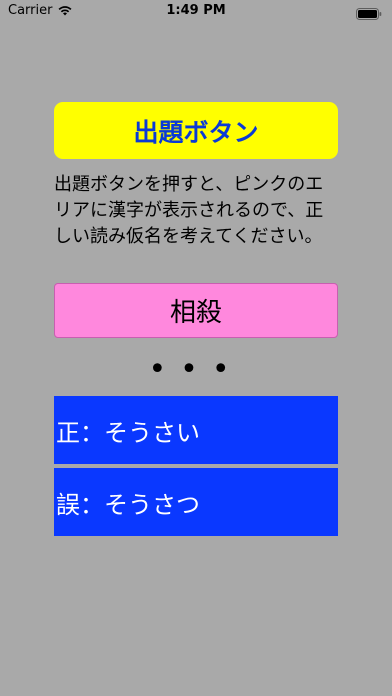 The height and width of the screenshot is (696, 392). Describe the element at coordinates (196, 310) in the screenshot. I see `kanji-display: 相殺` at that location.